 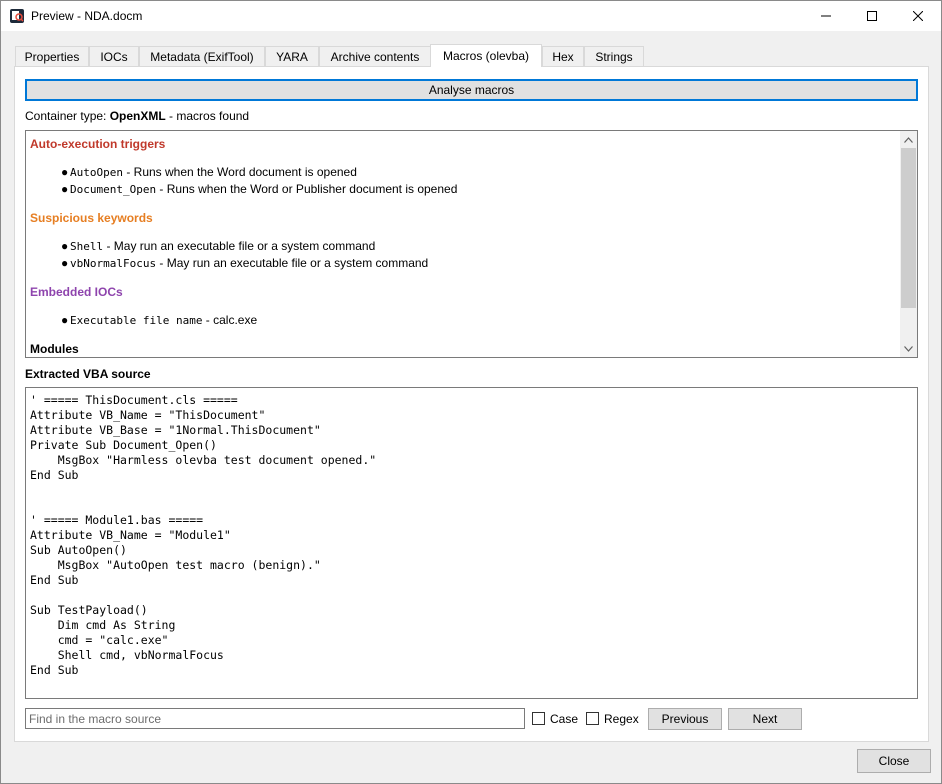 I want to click on tab-macros: Macros (olevba), so click(x=486, y=55).